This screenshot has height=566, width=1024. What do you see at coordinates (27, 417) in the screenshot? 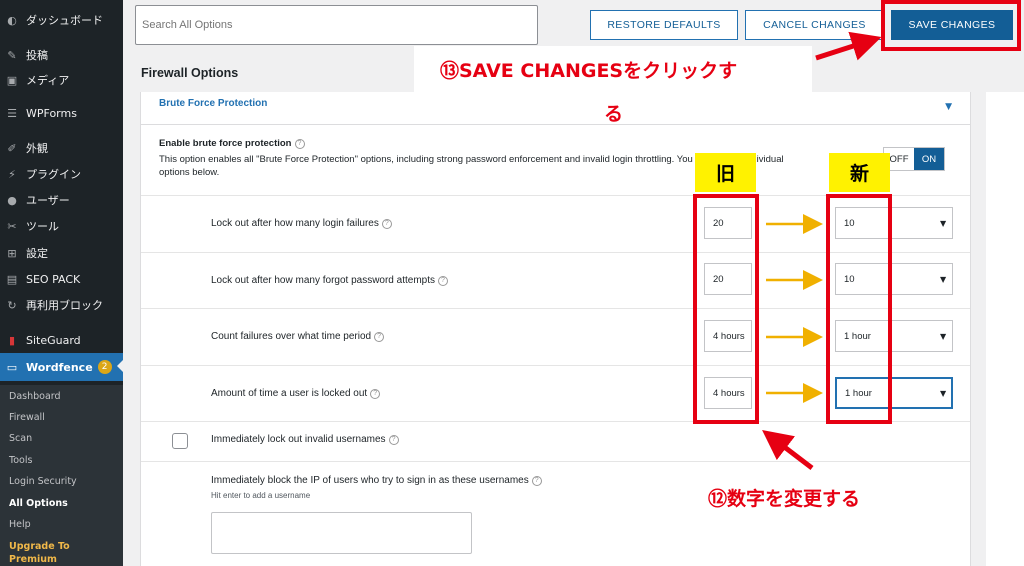
I see `submenu-firewall: Firewall` at bounding box center [27, 417].